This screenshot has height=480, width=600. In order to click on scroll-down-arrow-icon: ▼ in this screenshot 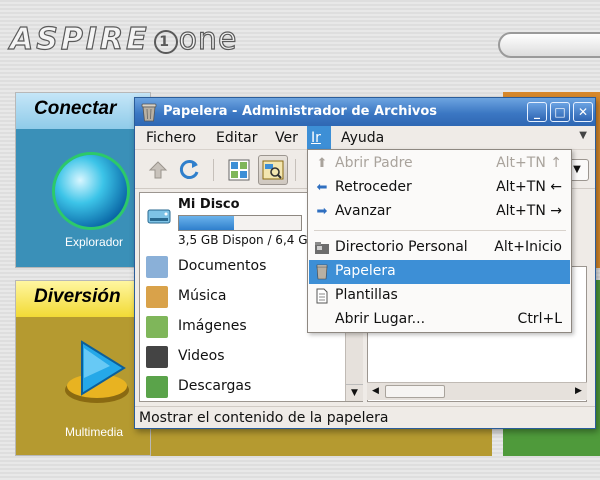, I will do `click(354, 392)`.